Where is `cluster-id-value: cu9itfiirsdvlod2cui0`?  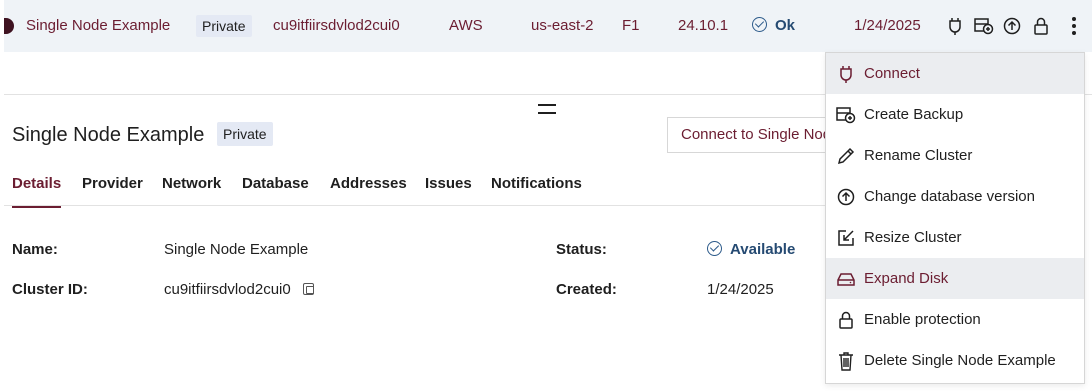
cluster-id-value: cu9itfiirsdvlod2cui0 is located at coordinates (239, 289).